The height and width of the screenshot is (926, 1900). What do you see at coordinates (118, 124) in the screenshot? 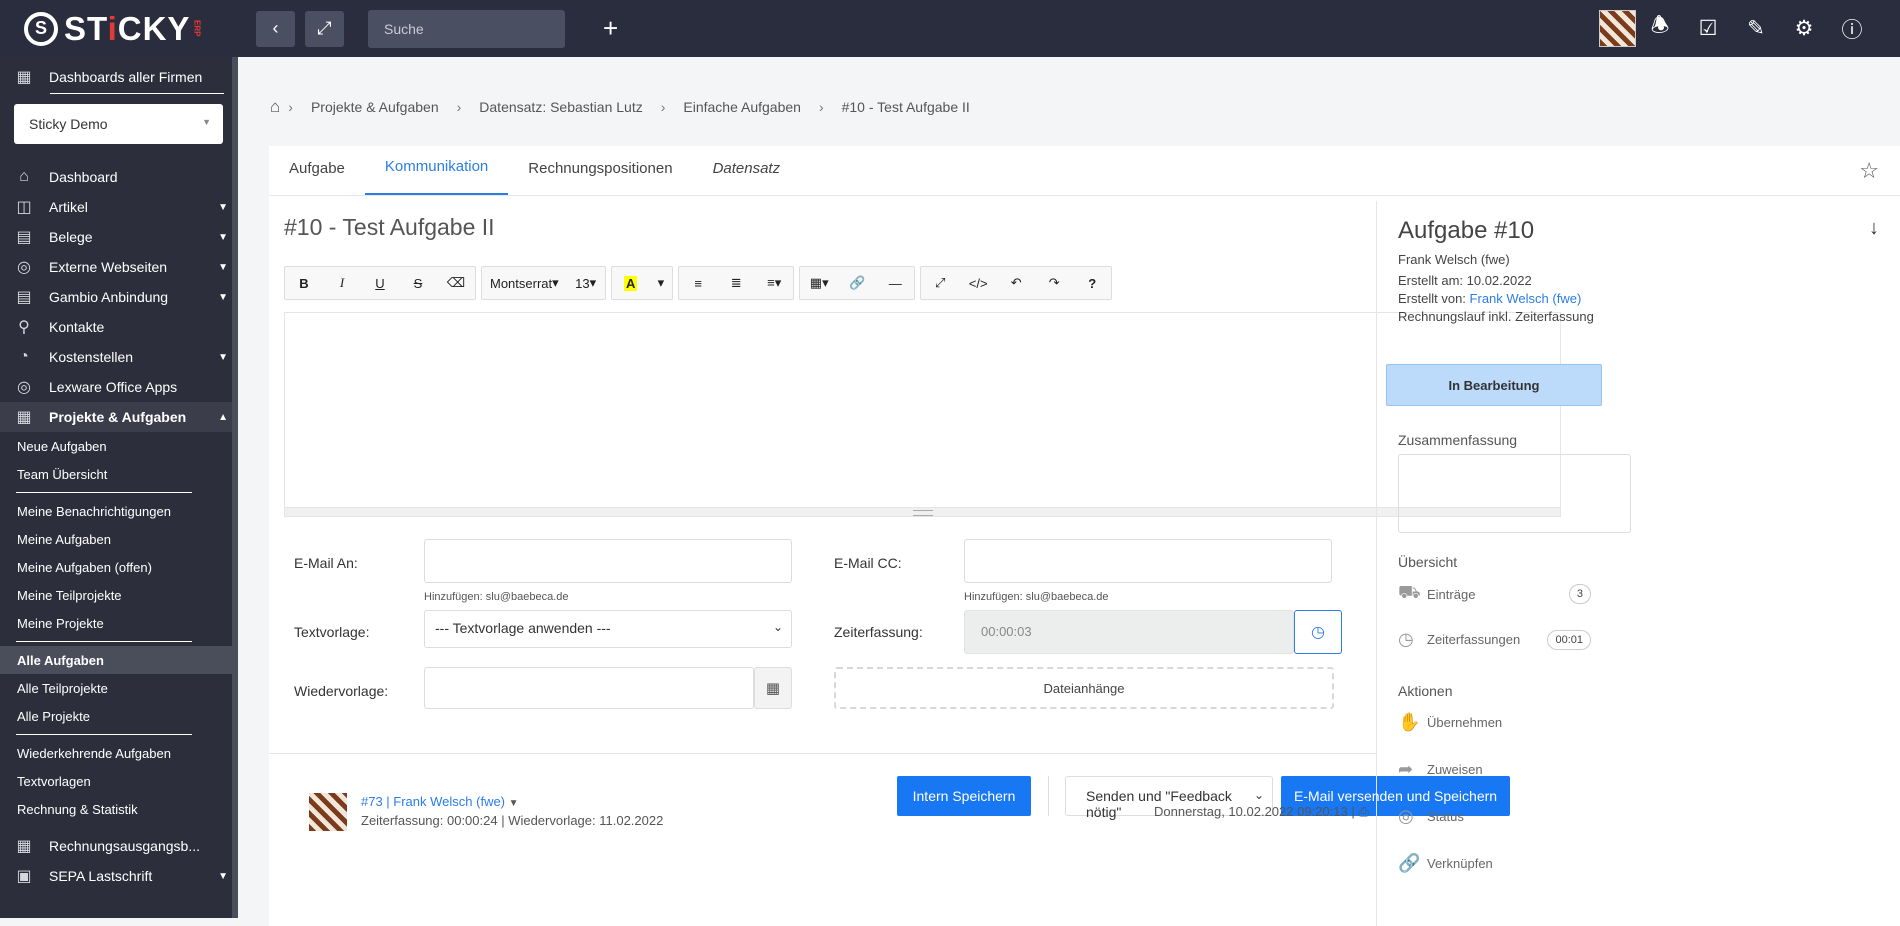
I see `company-select: Sticky Demo ▼` at bounding box center [118, 124].